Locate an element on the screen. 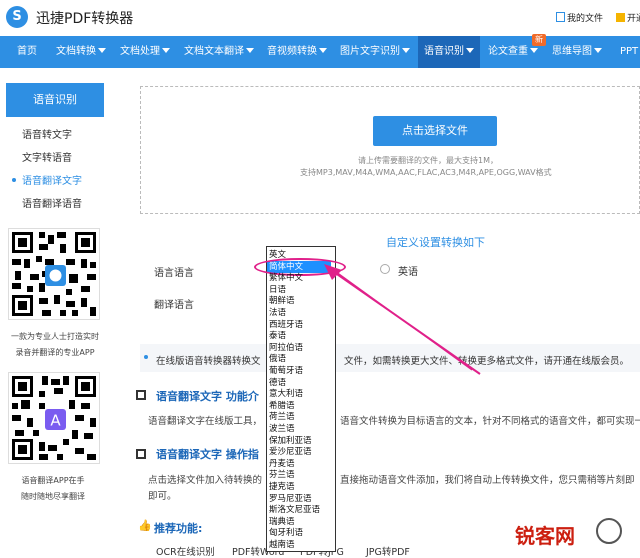  dropdown-option: 葡萄牙语 is located at coordinates (286, 371).